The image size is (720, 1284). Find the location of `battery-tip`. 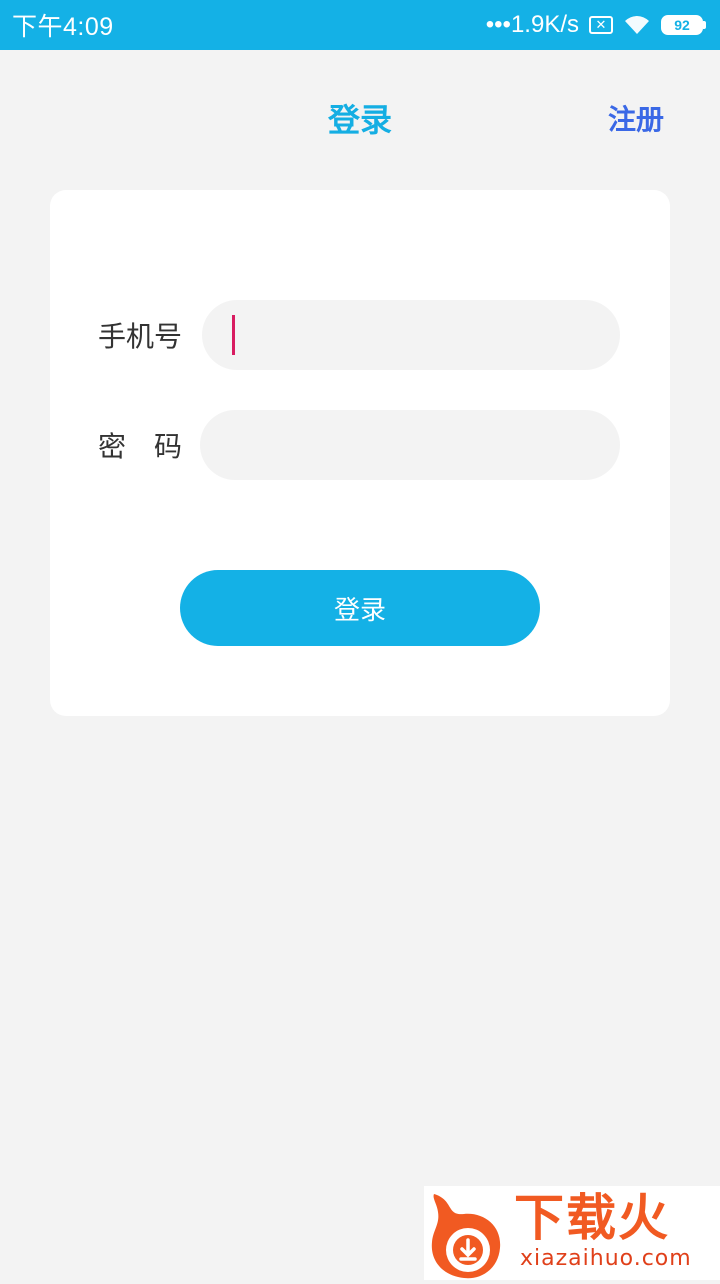

battery-tip is located at coordinates (704, 25).